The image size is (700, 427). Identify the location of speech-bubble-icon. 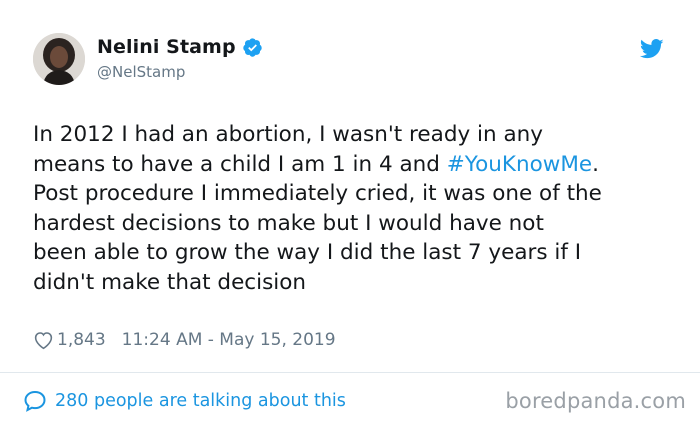
(35, 401).